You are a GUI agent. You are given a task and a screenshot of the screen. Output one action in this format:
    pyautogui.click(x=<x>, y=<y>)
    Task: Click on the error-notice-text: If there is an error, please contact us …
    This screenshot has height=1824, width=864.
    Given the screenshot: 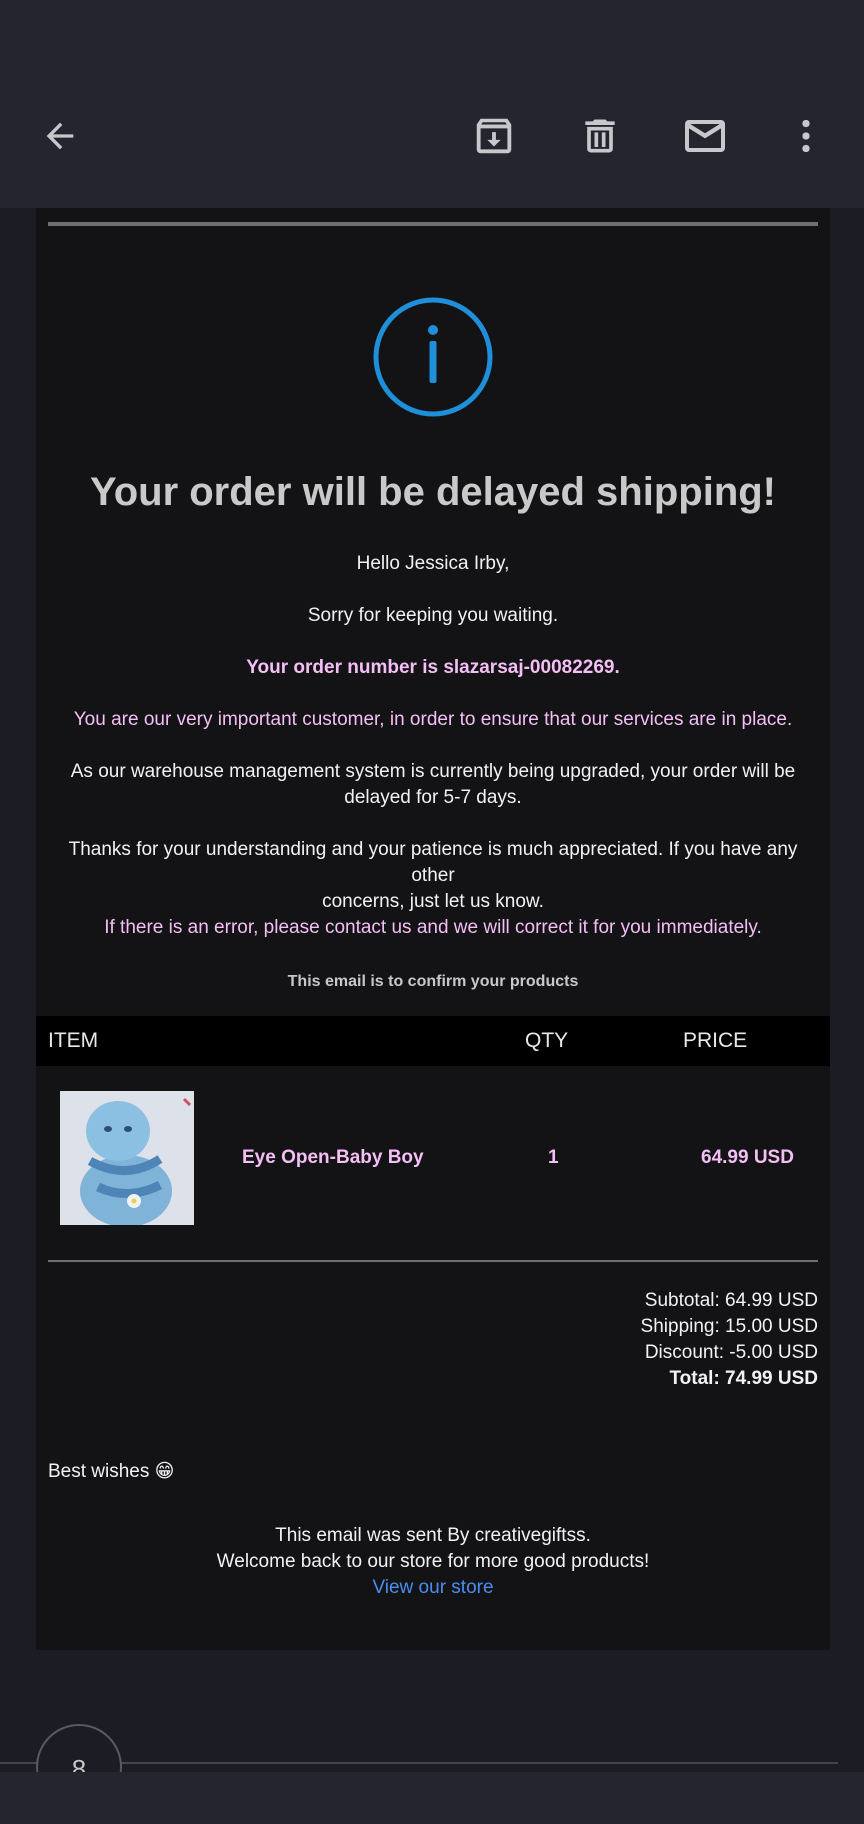 What is the action you would take?
    pyautogui.click(x=433, y=927)
    